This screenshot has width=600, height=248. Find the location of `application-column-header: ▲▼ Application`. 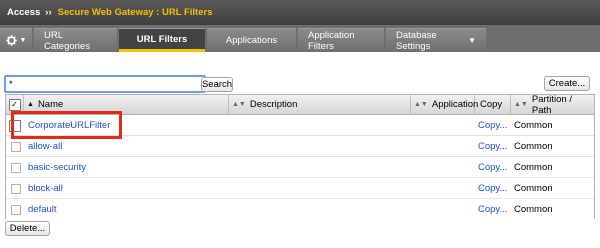

application-column-header: ▲▼ Application is located at coordinates (445, 104).